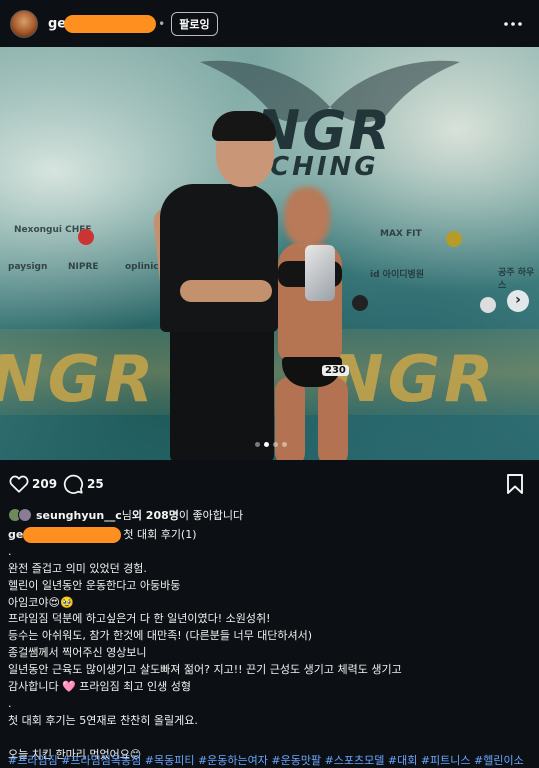  Describe the element at coordinates (324, 167) in the screenshot. I see `banner-logo-subtext: CHING` at that location.